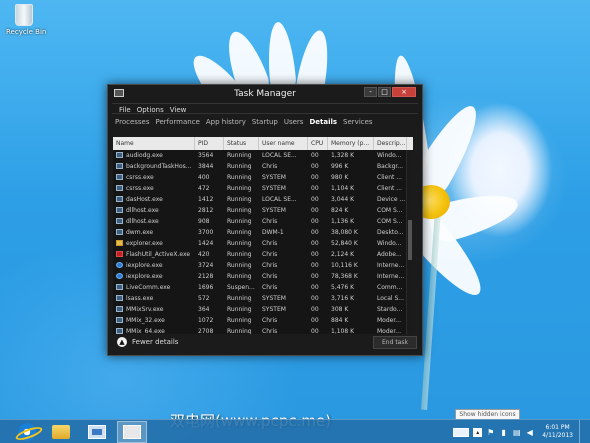 This screenshot has width=590, height=443. What do you see at coordinates (145, 331) in the screenshot?
I see `process-name: MMix_64.exe` at bounding box center [145, 331].